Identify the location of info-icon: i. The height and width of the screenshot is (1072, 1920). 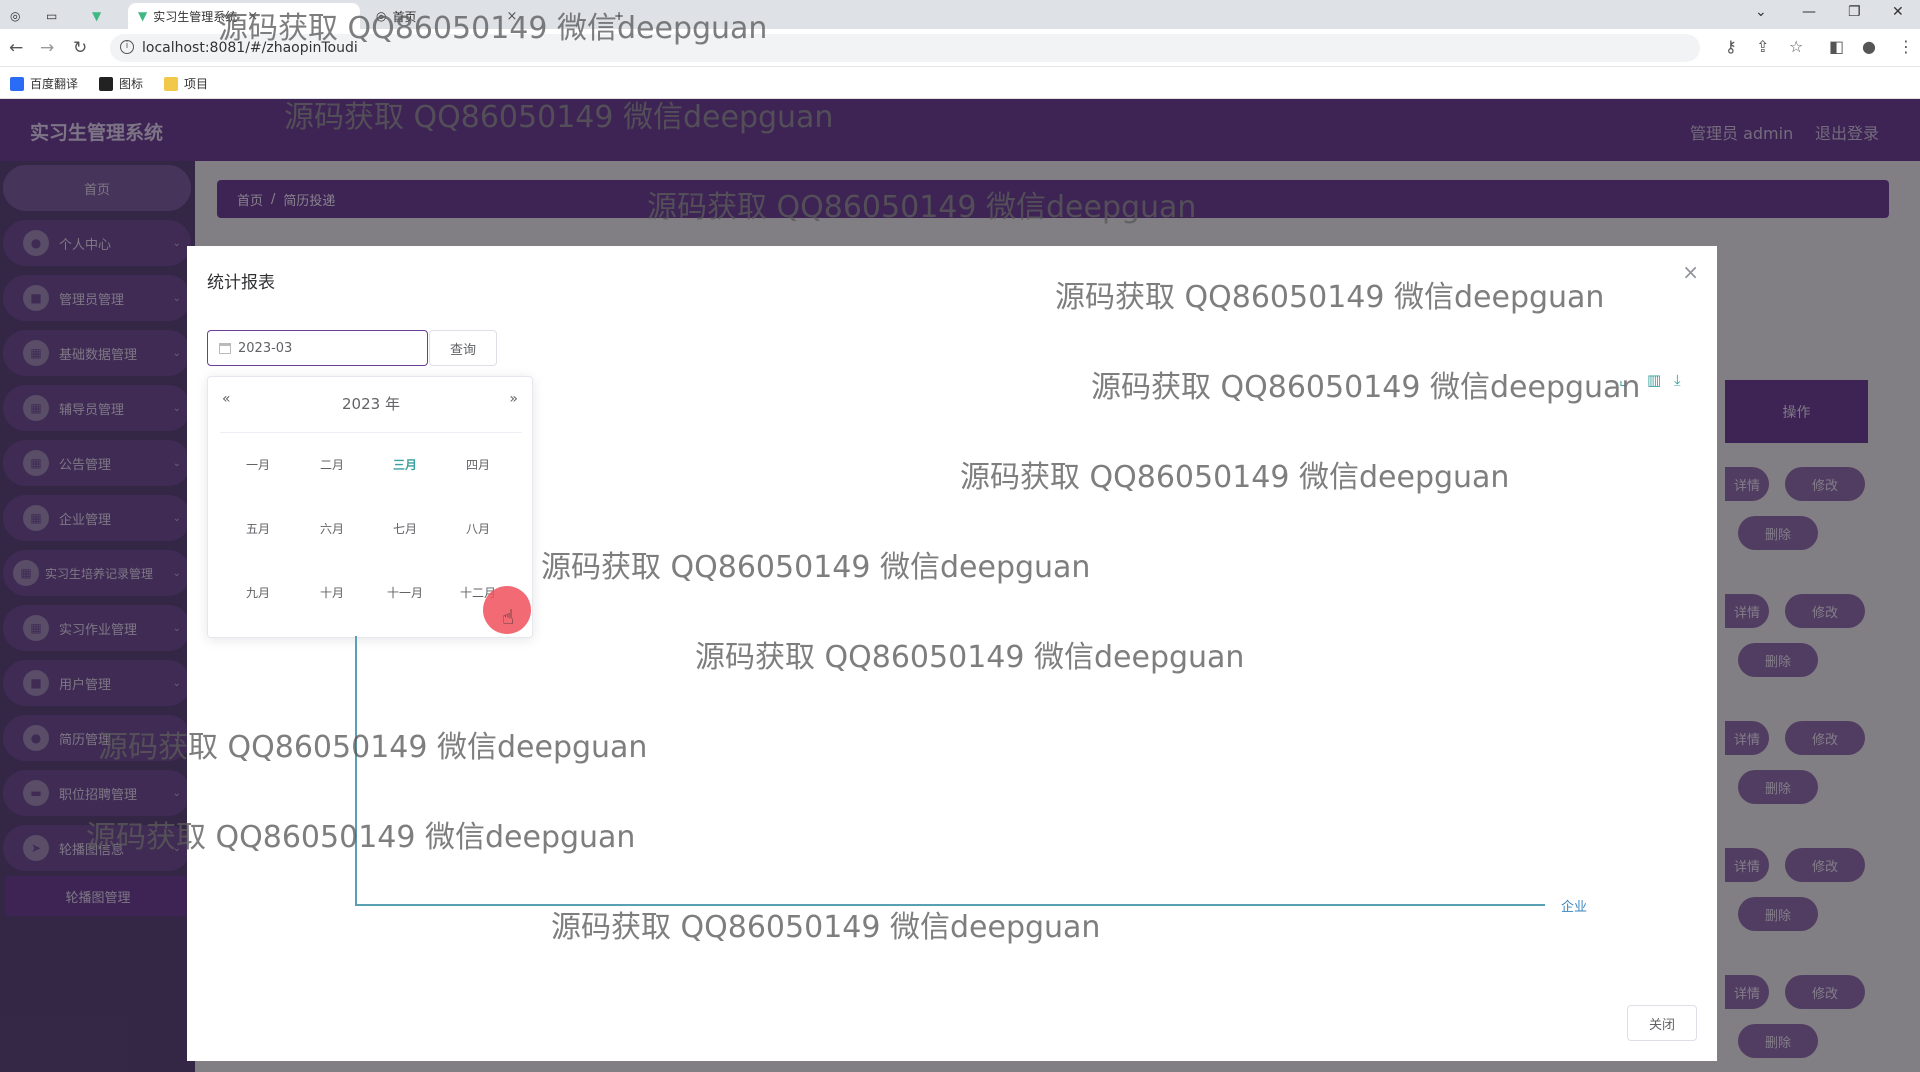
(127, 47).